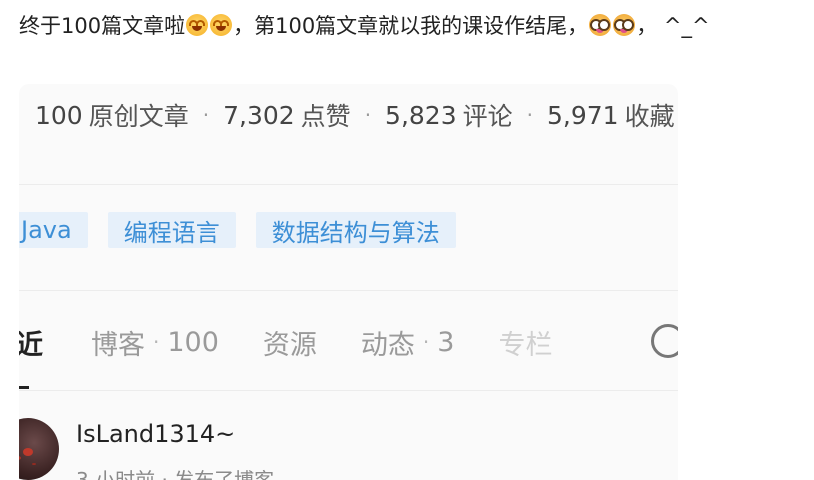 The width and height of the screenshot is (814, 480). I want to click on tag-programming-languages: 编程语言, so click(171, 230).